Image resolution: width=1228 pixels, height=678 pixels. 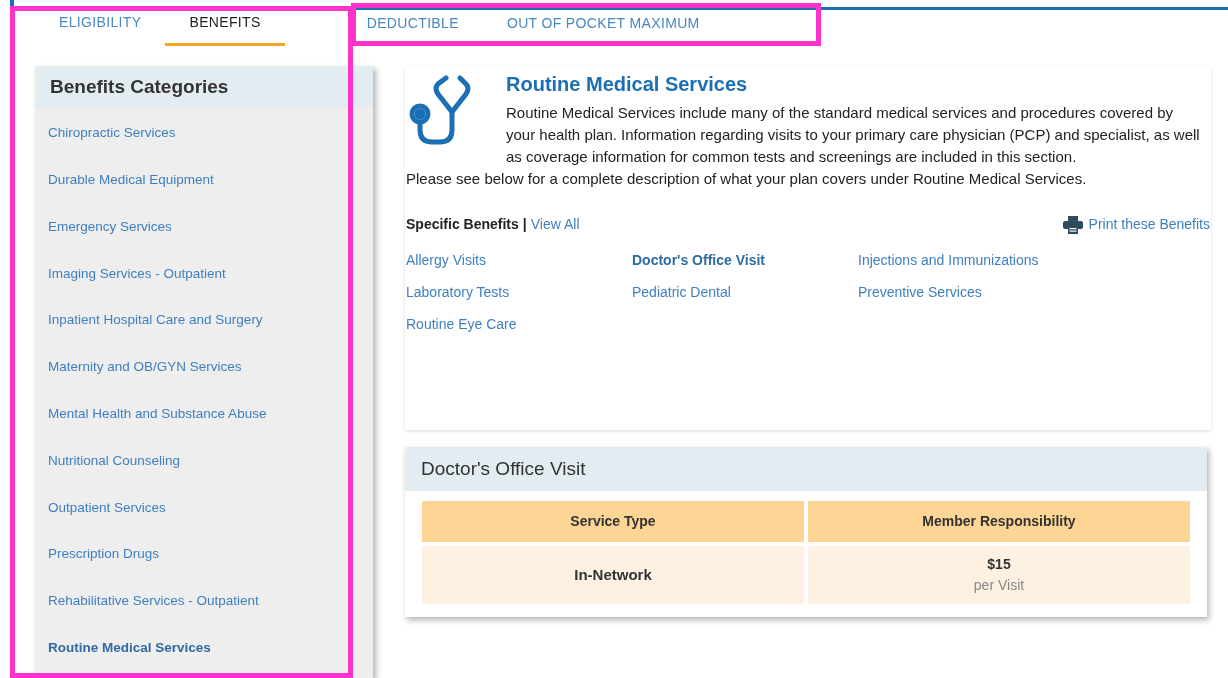 I want to click on specific-benefits-label: Specific Benefits, so click(x=462, y=224).